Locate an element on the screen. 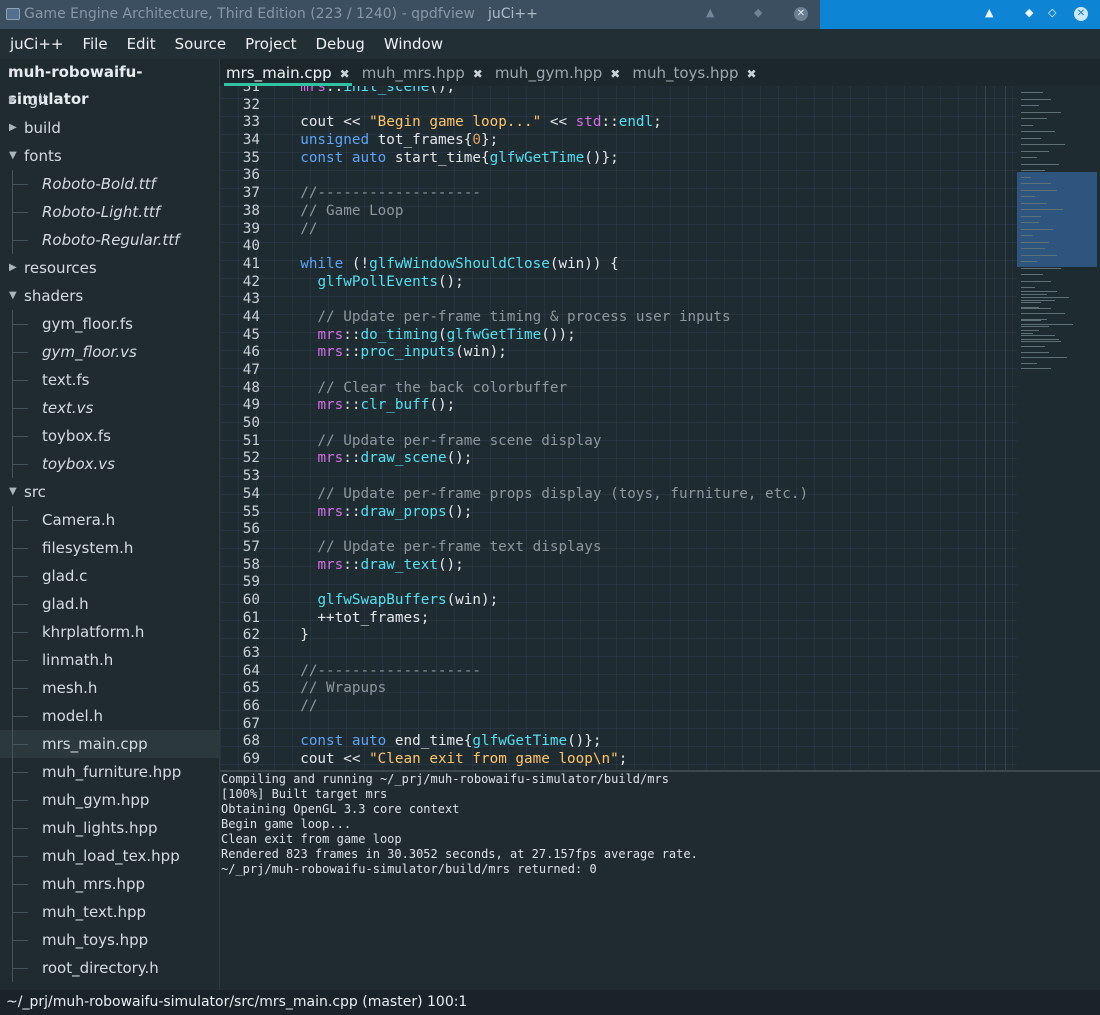 The height and width of the screenshot is (1015, 1100). code-line: 61 ++tot_frames; is located at coordinates (514, 619).